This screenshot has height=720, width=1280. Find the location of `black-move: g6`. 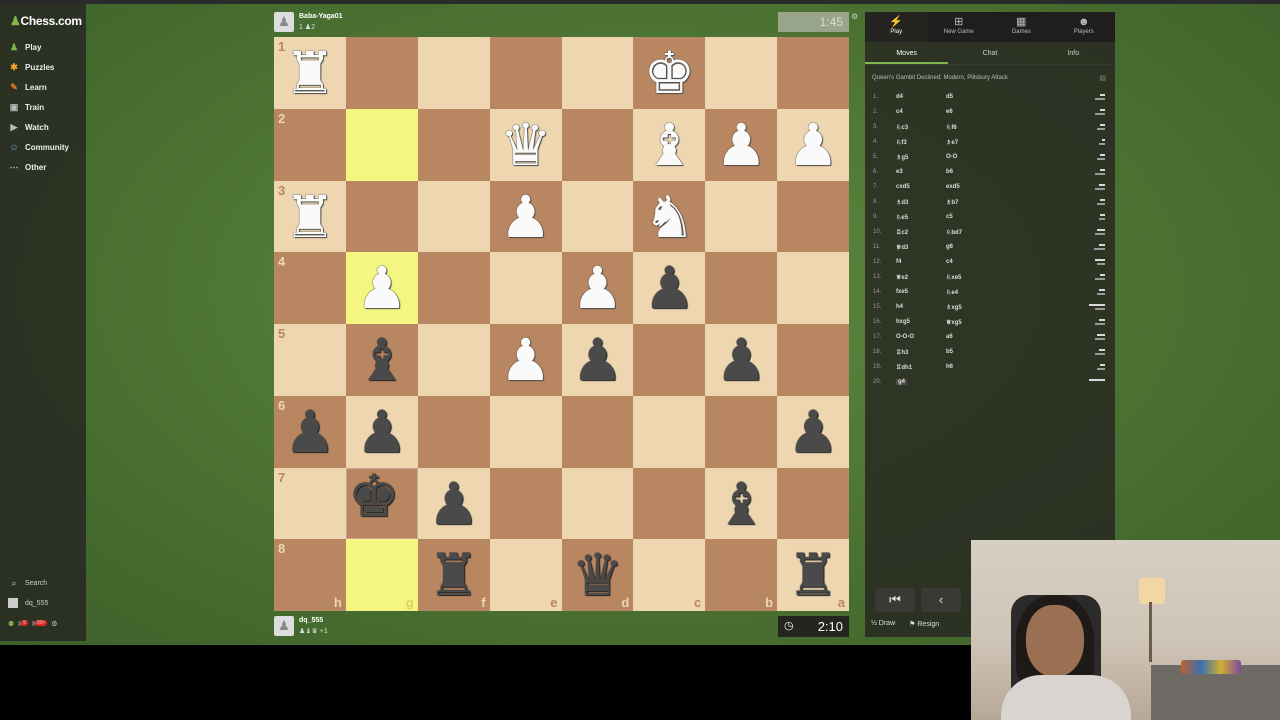

black-move: g6 is located at coordinates (949, 247).